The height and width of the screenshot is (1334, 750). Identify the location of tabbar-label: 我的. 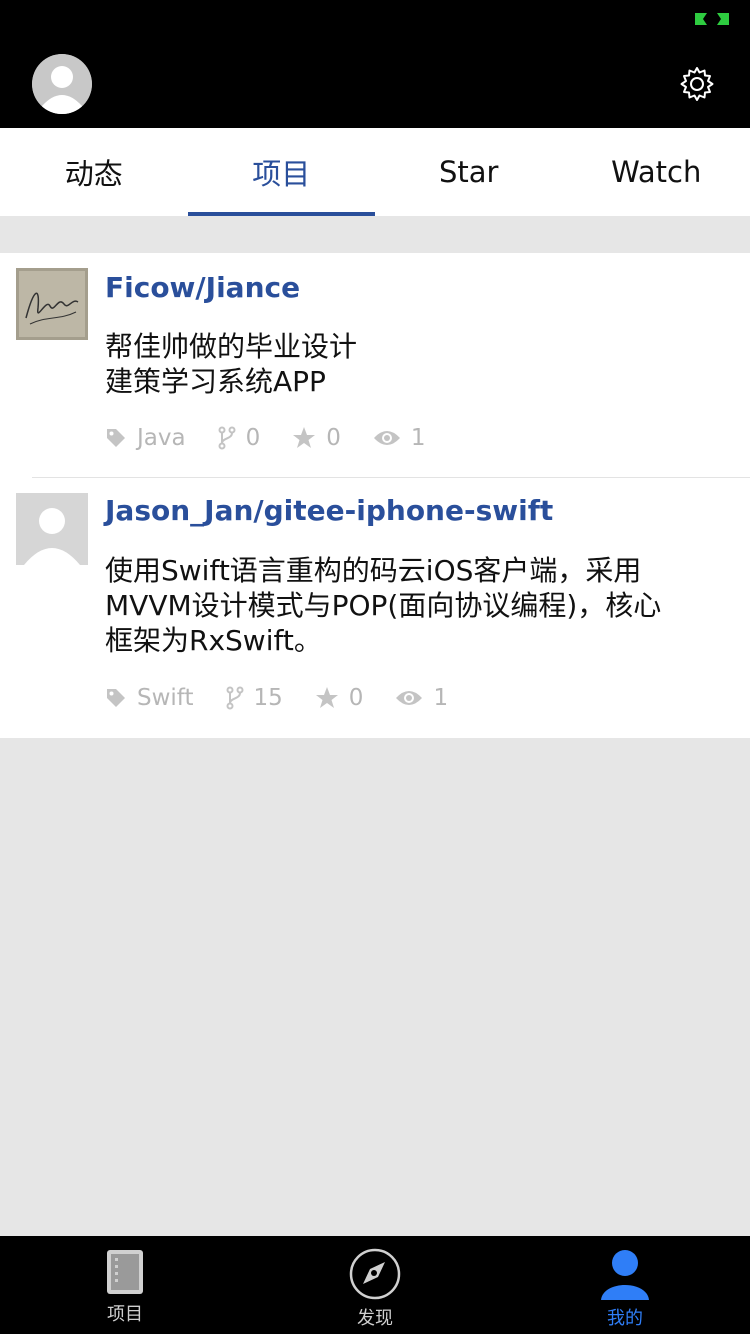
(625, 1318).